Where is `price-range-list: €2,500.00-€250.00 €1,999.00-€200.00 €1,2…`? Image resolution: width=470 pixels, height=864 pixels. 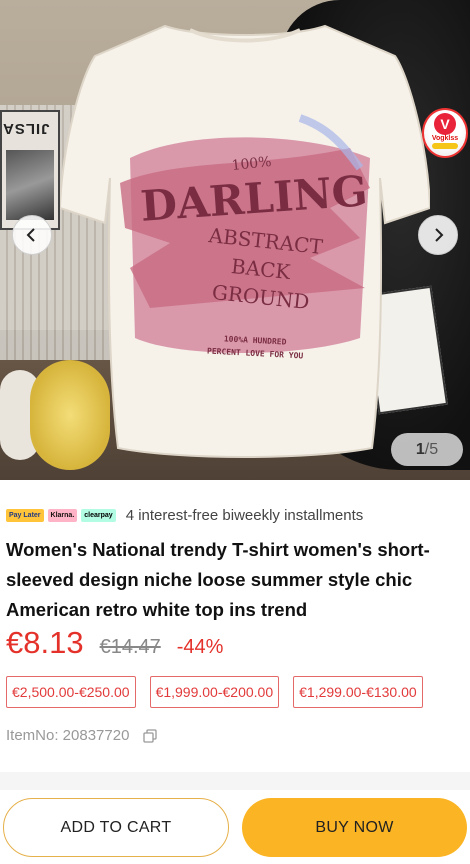 price-range-list: €2,500.00-€250.00 €1,999.00-€200.00 €1,2… is located at coordinates (214, 692).